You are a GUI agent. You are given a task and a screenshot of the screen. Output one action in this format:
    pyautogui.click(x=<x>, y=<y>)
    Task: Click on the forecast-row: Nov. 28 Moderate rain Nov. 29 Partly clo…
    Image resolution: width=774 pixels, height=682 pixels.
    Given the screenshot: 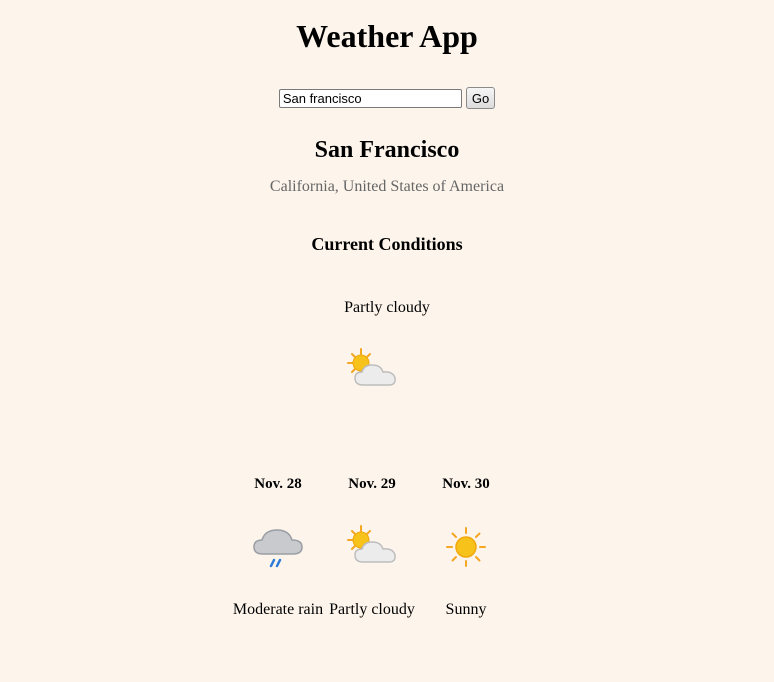 What is the action you would take?
    pyautogui.click(x=372, y=547)
    